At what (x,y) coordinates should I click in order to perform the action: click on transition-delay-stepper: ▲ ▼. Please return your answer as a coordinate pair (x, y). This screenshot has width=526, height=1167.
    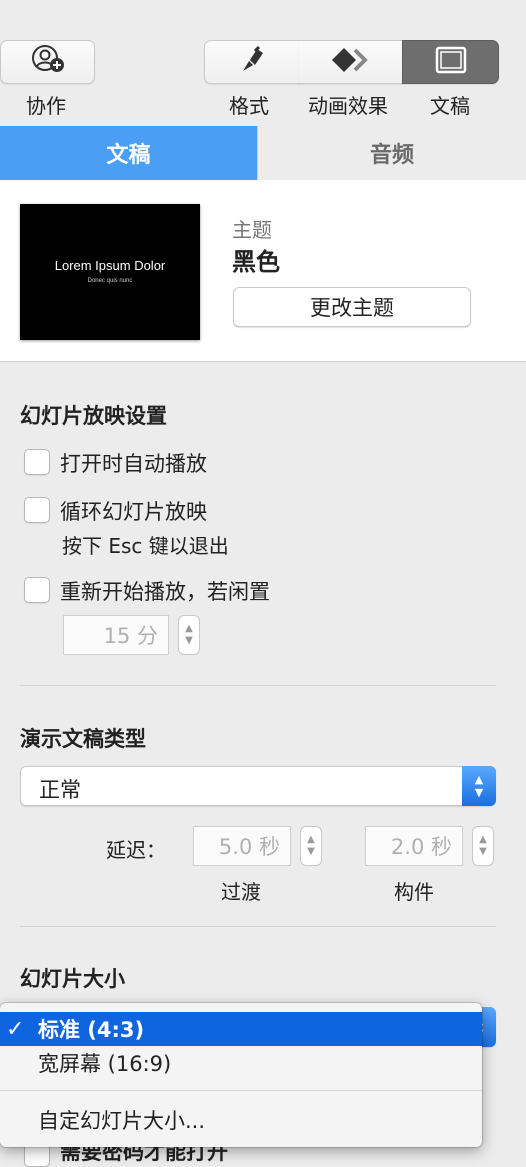
    Looking at the image, I should click on (311, 846).